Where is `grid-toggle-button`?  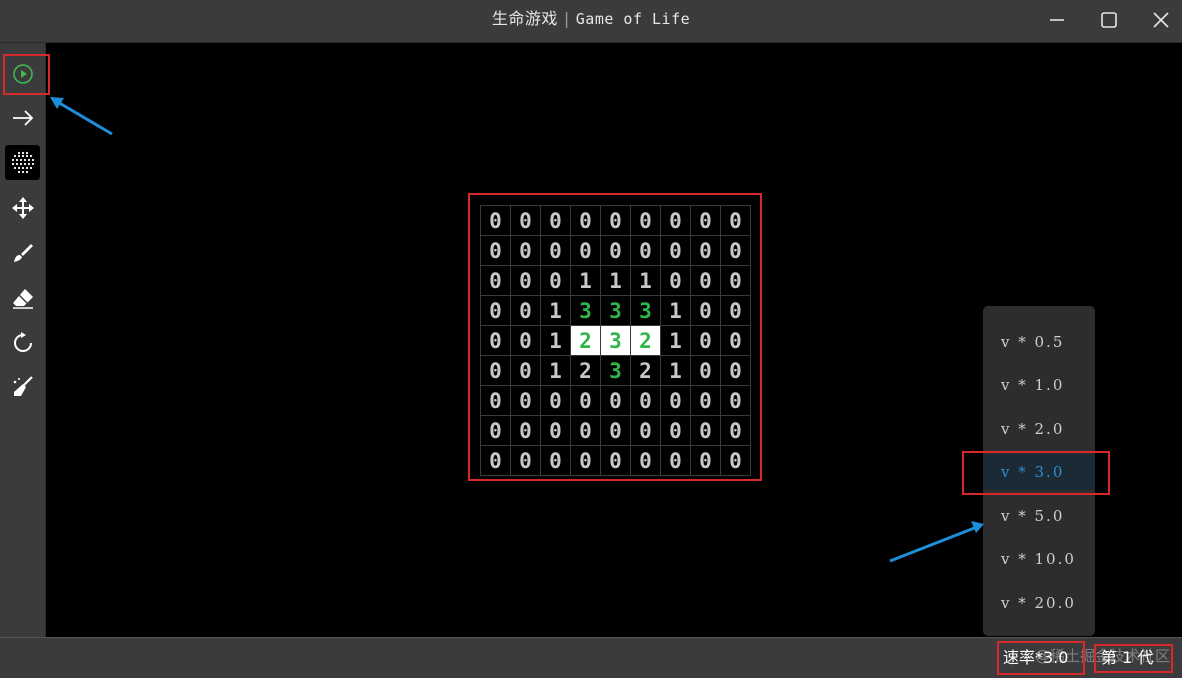
grid-toggle-button is located at coordinates (22, 162).